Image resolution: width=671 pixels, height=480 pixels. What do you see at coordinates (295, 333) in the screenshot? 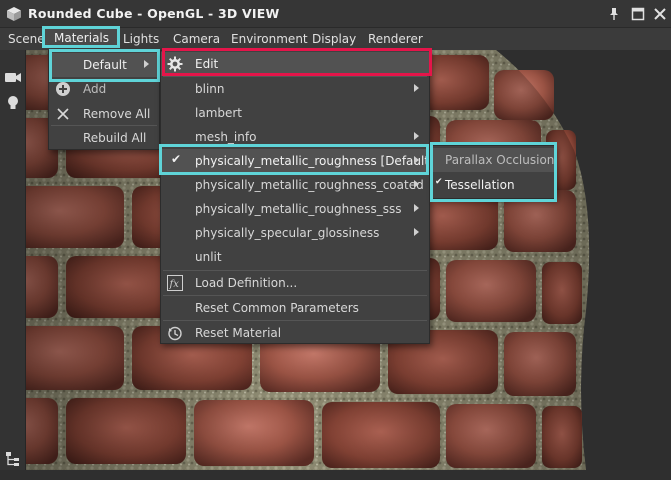
I see `reset-material-item: Reset Material` at bounding box center [295, 333].